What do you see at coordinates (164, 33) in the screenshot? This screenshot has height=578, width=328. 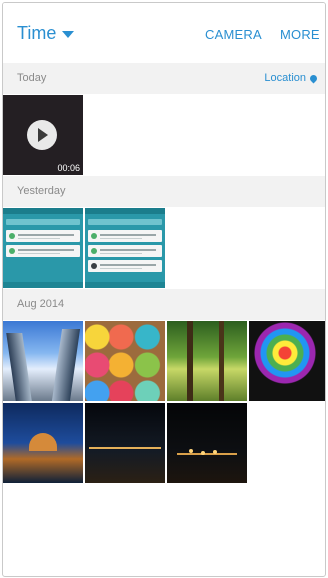 I see `app-bar: Time CAMERA MORE` at bounding box center [164, 33].